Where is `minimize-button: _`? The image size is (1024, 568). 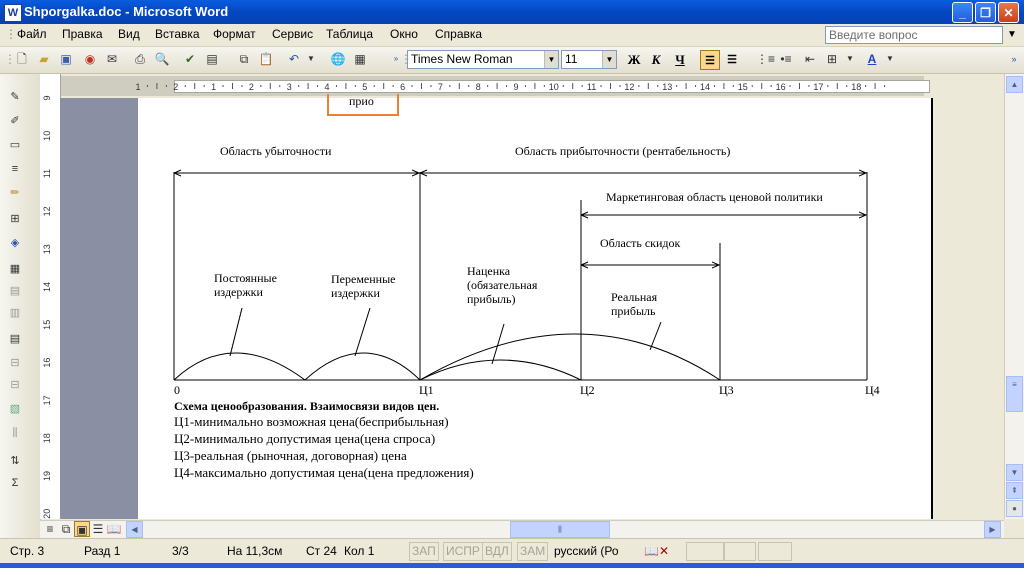
minimize-button: _ is located at coordinates (962, 12).